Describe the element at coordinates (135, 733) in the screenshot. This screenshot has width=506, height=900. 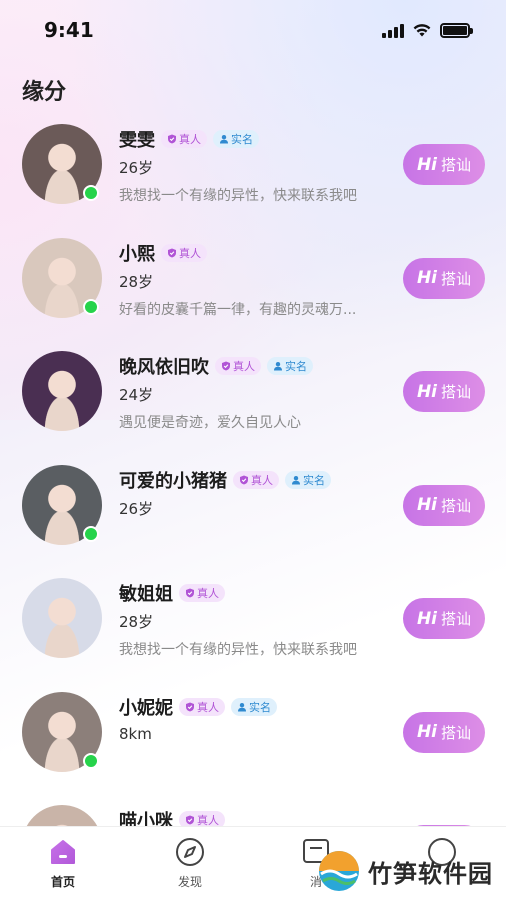
I see `user-age: 8km` at that location.